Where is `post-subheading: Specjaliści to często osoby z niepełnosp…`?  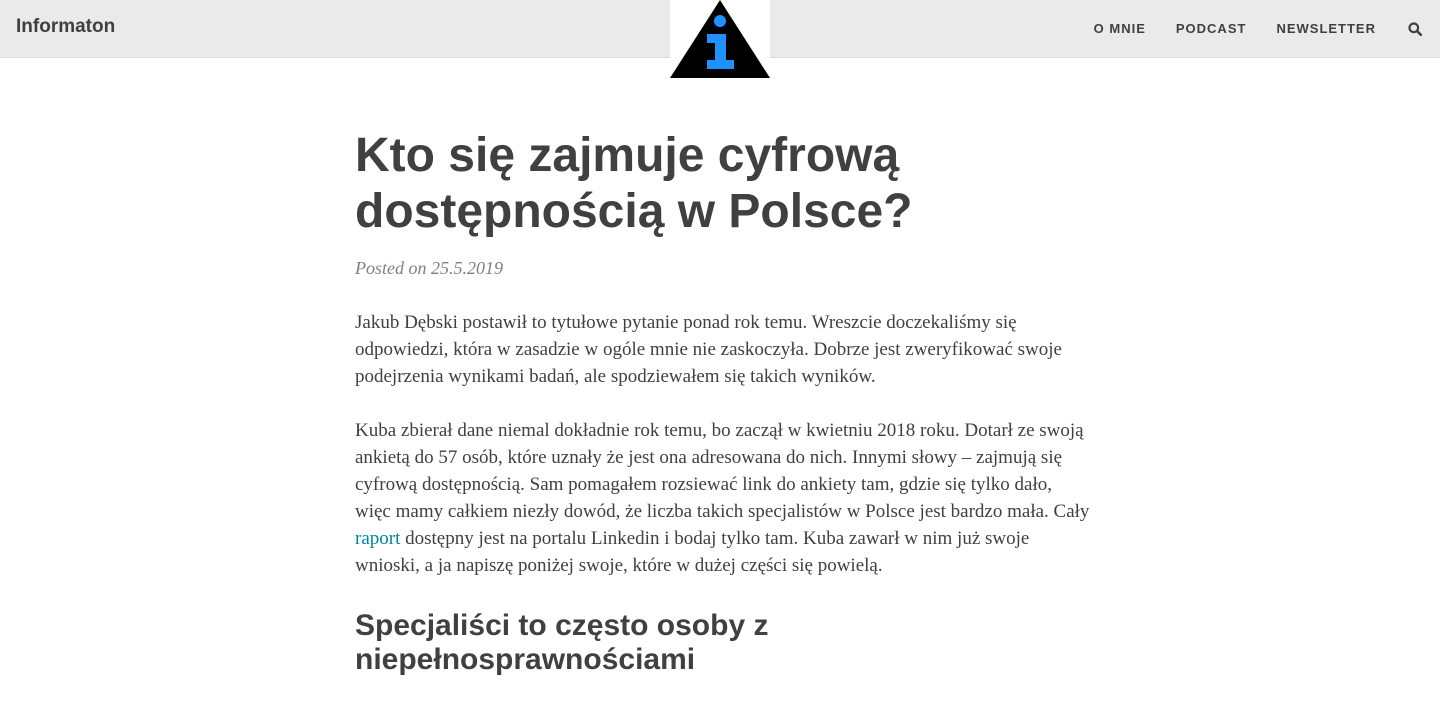 post-subheading: Specjaliści to często osoby z niepełnosp… is located at coordinates (562, 642).